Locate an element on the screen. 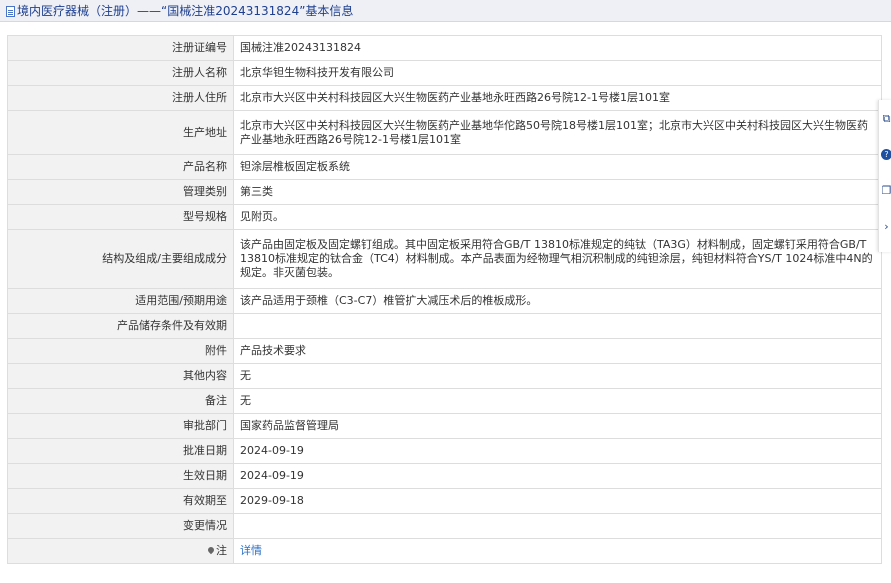 The height and width of the screenshot is (583, 891). table-row: 批准日期 2024-09-19 is located at coordinates (444, 451).